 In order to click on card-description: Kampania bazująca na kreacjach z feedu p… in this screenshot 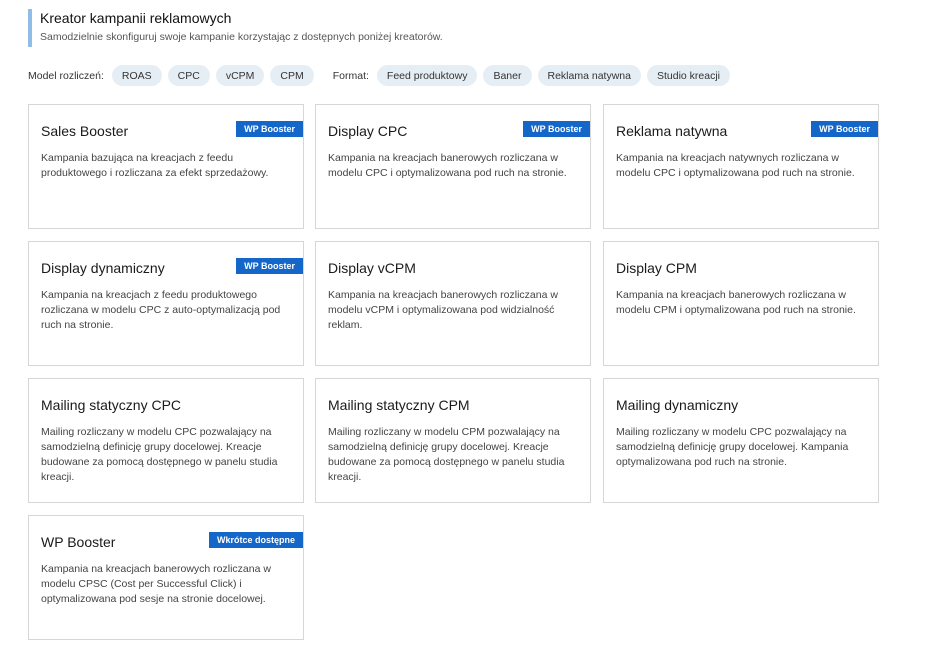, I will do `click(155, 165)`.